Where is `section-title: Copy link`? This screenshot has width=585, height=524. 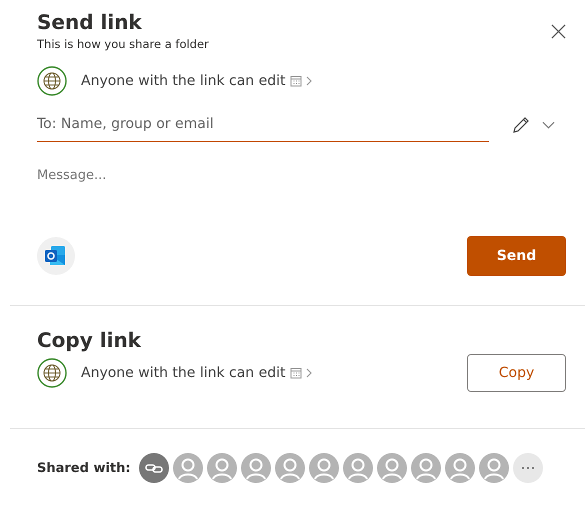
section-title: Copy link is located at coordinates (89, 340).